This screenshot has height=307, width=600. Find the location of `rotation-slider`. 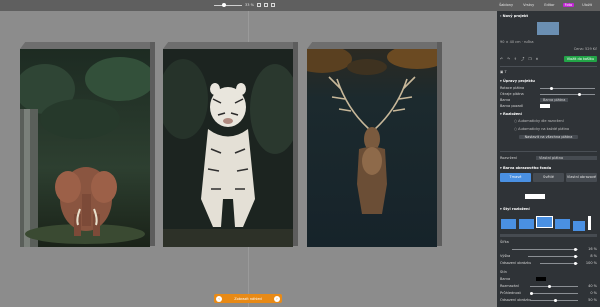

rotation-slider is located at coordinates (567, 88).